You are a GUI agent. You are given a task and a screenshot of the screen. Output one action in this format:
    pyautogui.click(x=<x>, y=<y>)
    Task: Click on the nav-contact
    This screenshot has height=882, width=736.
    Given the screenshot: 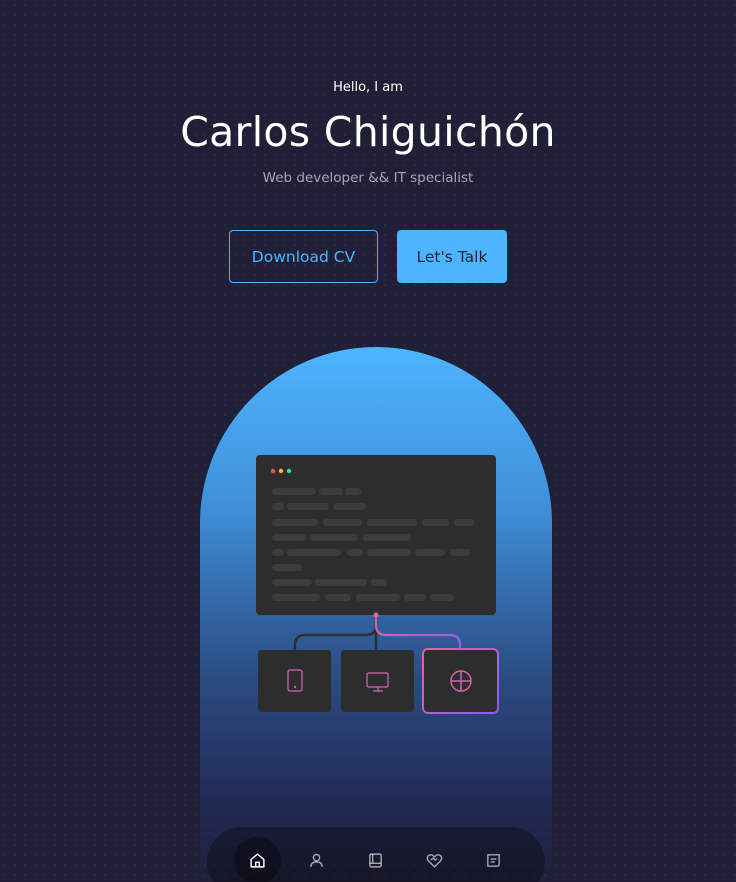 What is the action you would take?
    pyautogui.click(x=493, y=859)
    